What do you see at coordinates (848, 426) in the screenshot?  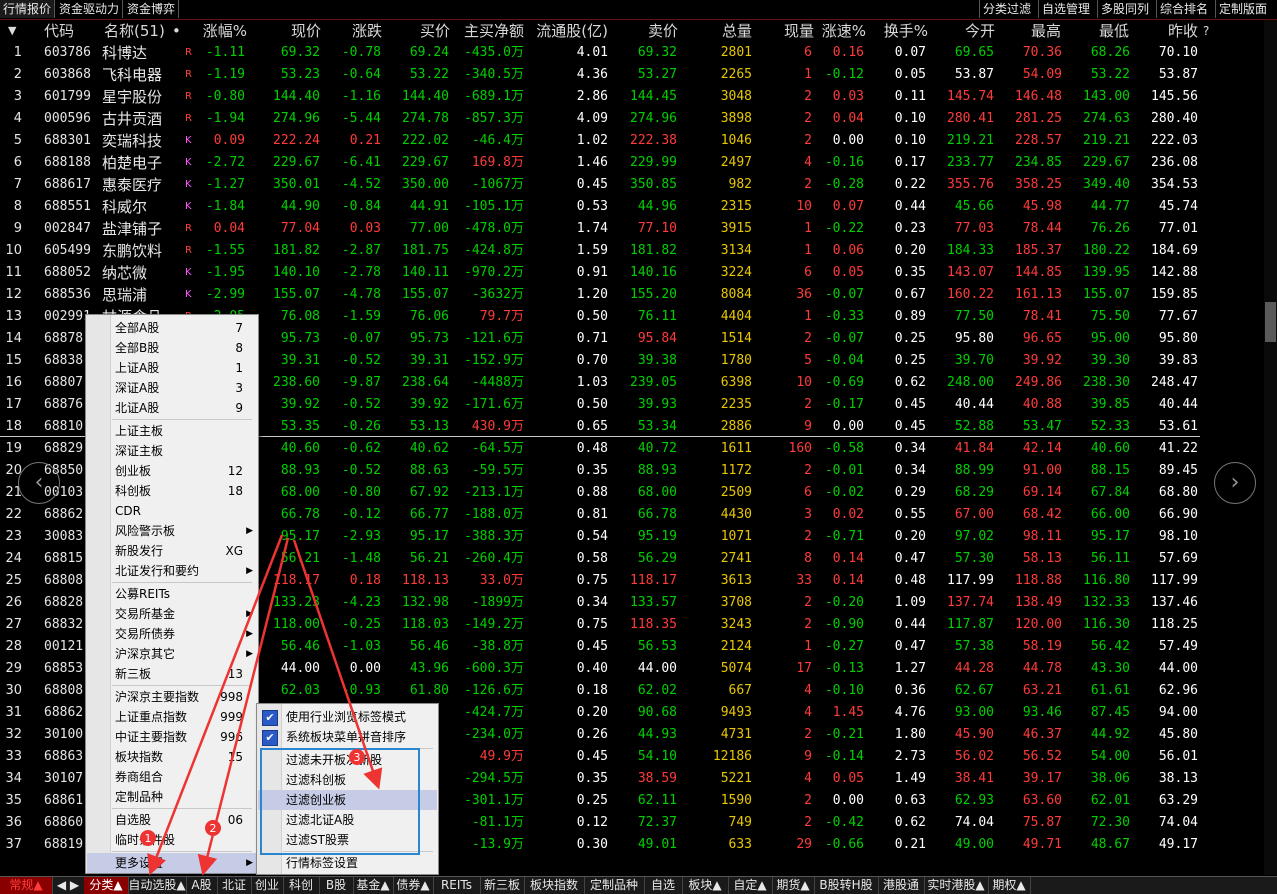 I see `speed: 0.00` at bounding box center [848, 426].